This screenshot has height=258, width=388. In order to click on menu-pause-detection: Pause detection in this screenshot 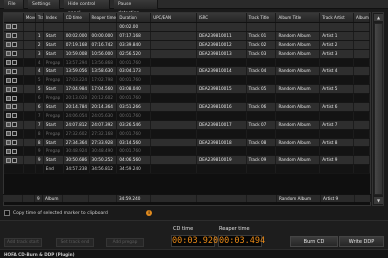, I will do `click(136, 8)`.